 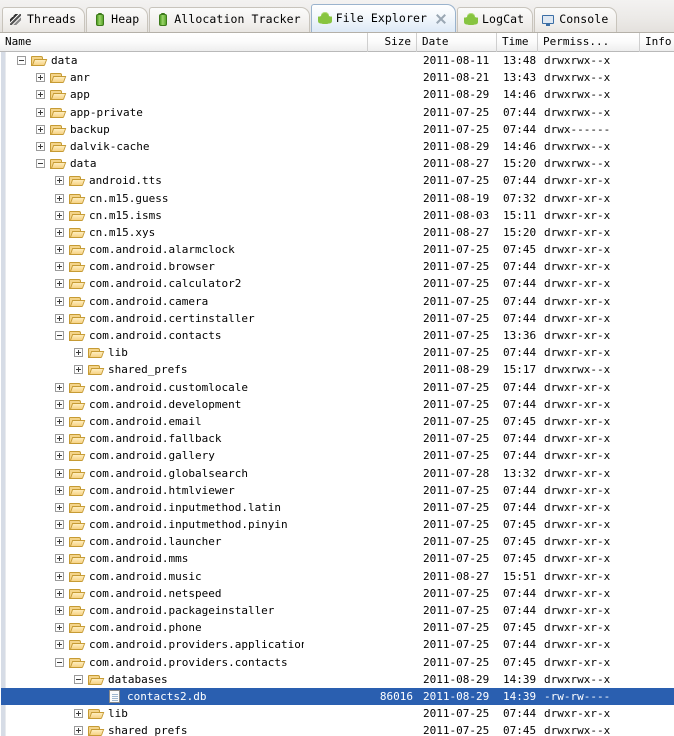 I want to click on cell-permissions: drwxr-xr-x, so click(x=577, y=490).